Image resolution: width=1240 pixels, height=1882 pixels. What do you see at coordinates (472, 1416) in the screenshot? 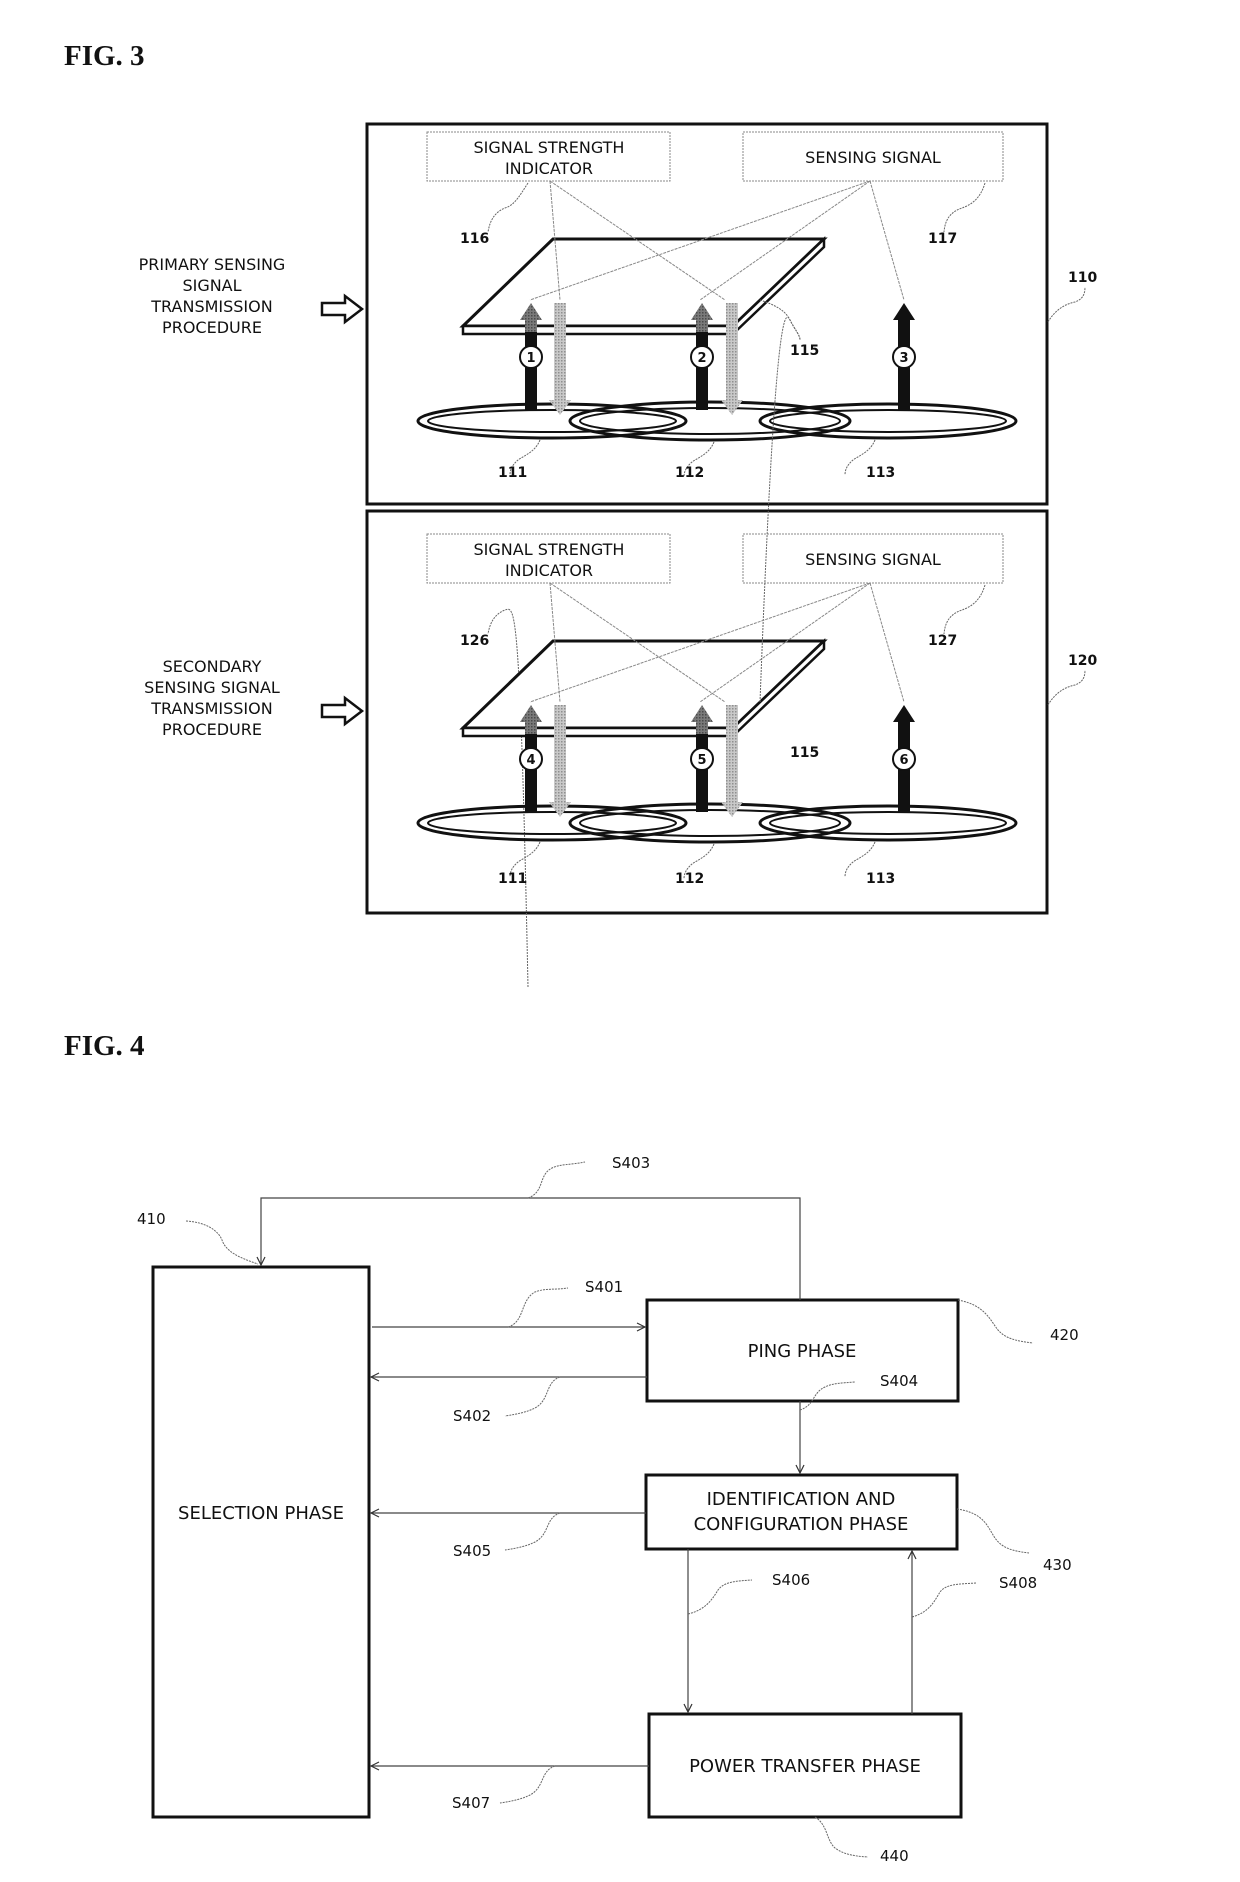
I see `edge-label-s402: S402` at bounding box center [472, 1416].